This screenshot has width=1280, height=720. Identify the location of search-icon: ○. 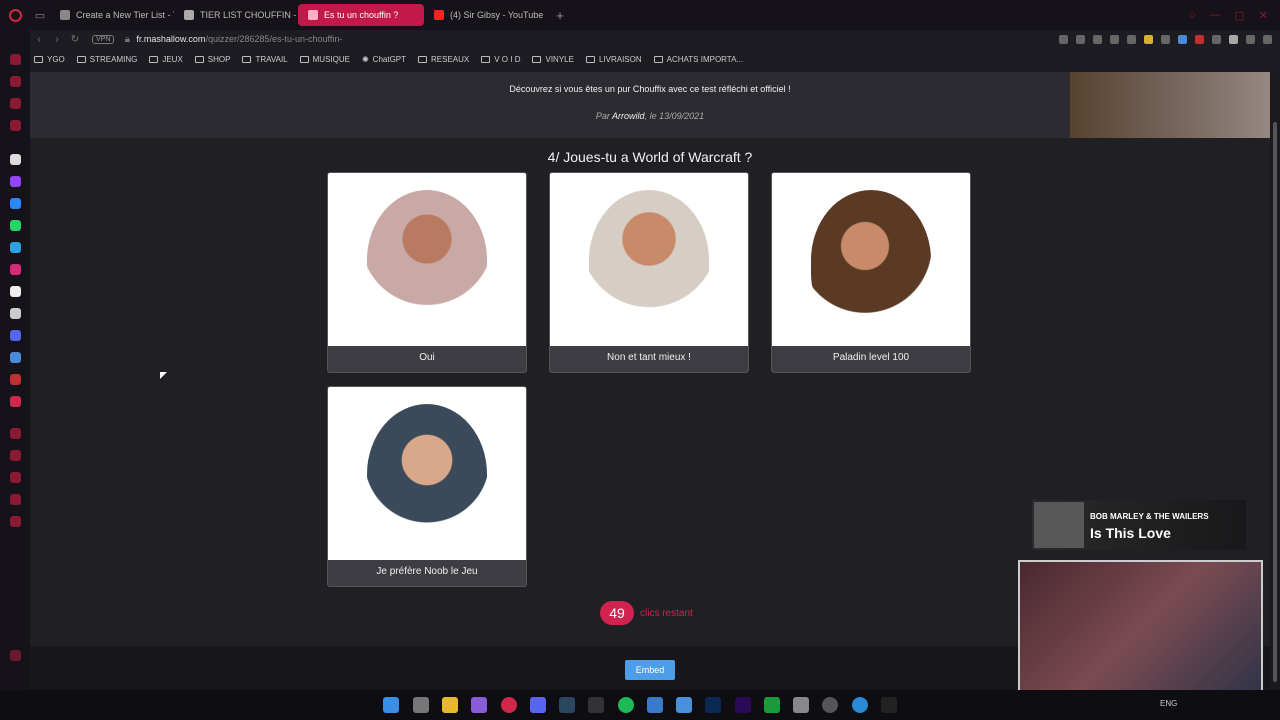
(1192, 15).